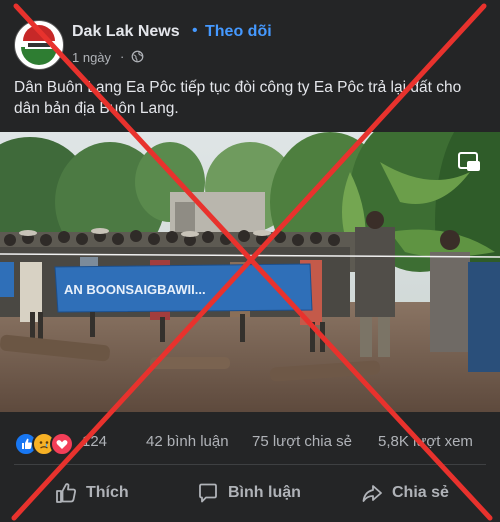 The width and height of the screenshot is (500, 522). What do you see at coordinates (94, 441) in the screenshot?
I see `reaction-count: 124` at bounding box center [94, 441].